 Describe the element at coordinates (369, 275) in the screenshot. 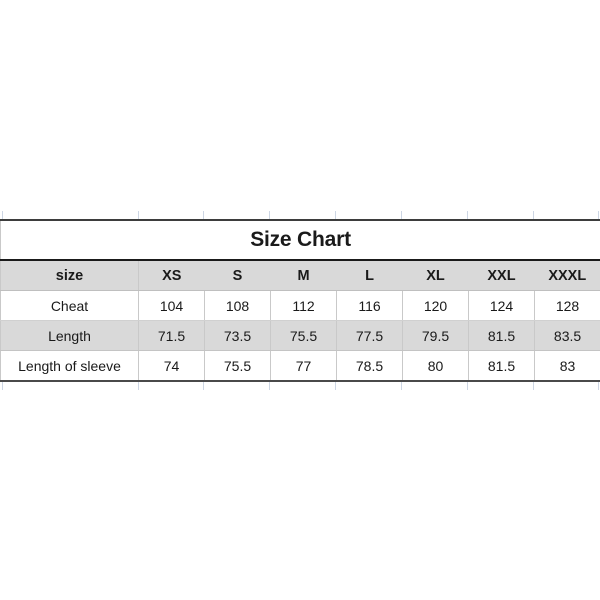

I see `column-header-l: L` at that location.